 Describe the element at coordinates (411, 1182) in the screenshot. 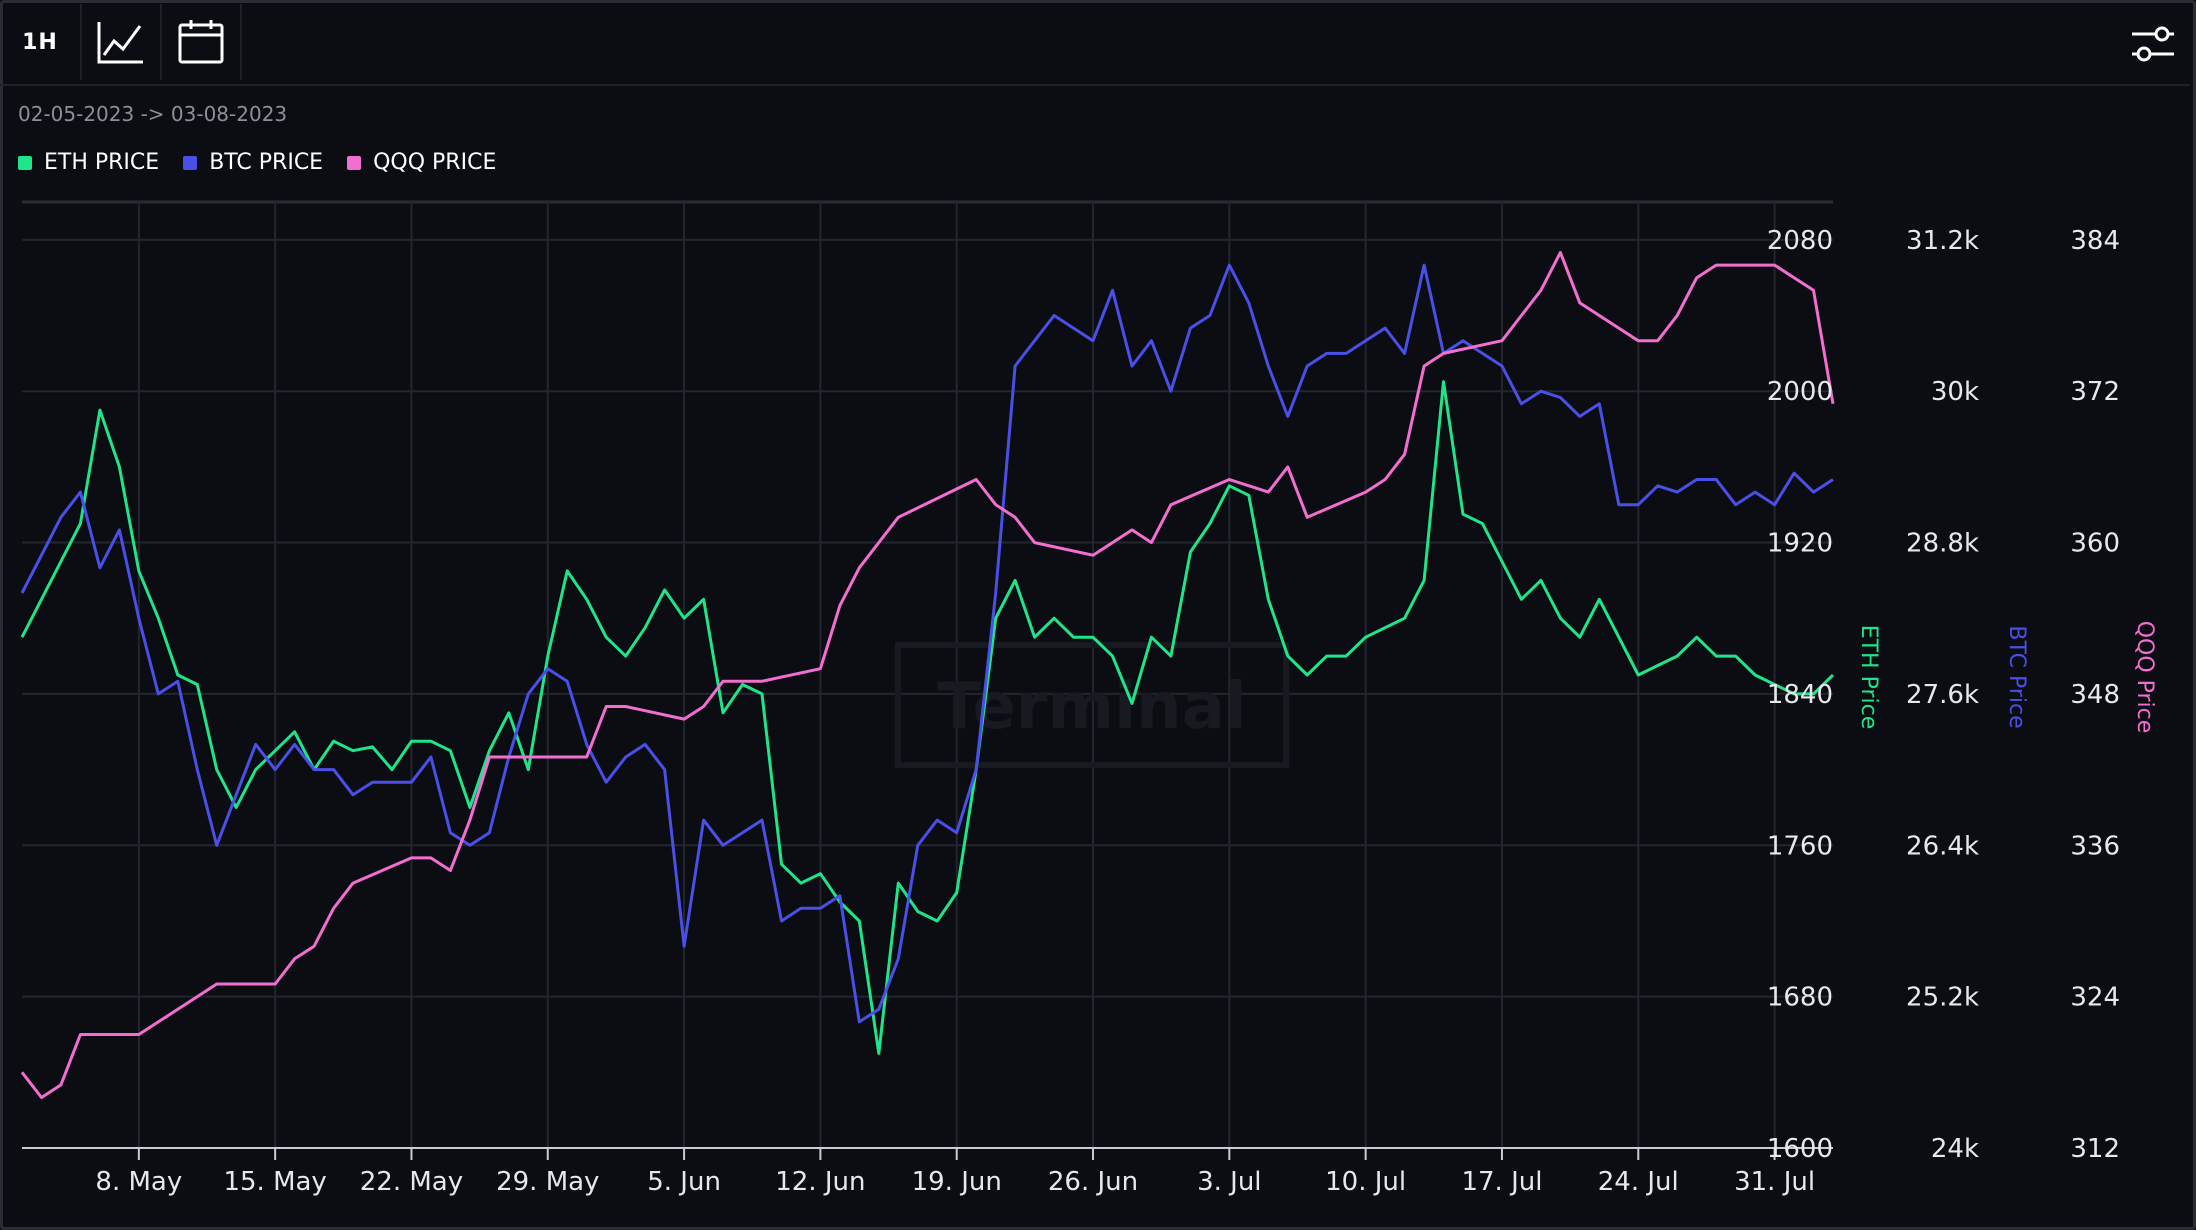

I see `x-tick-label: 22. May` at that location.